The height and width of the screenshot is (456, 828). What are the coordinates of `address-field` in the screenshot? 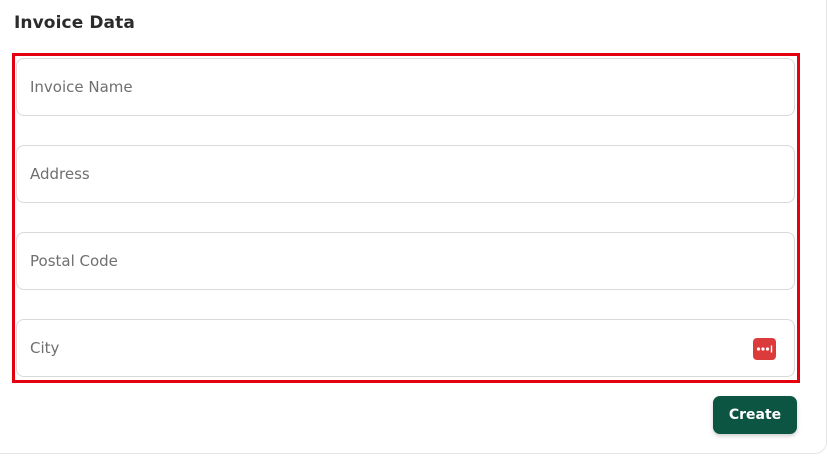 It's located at (405, 174).